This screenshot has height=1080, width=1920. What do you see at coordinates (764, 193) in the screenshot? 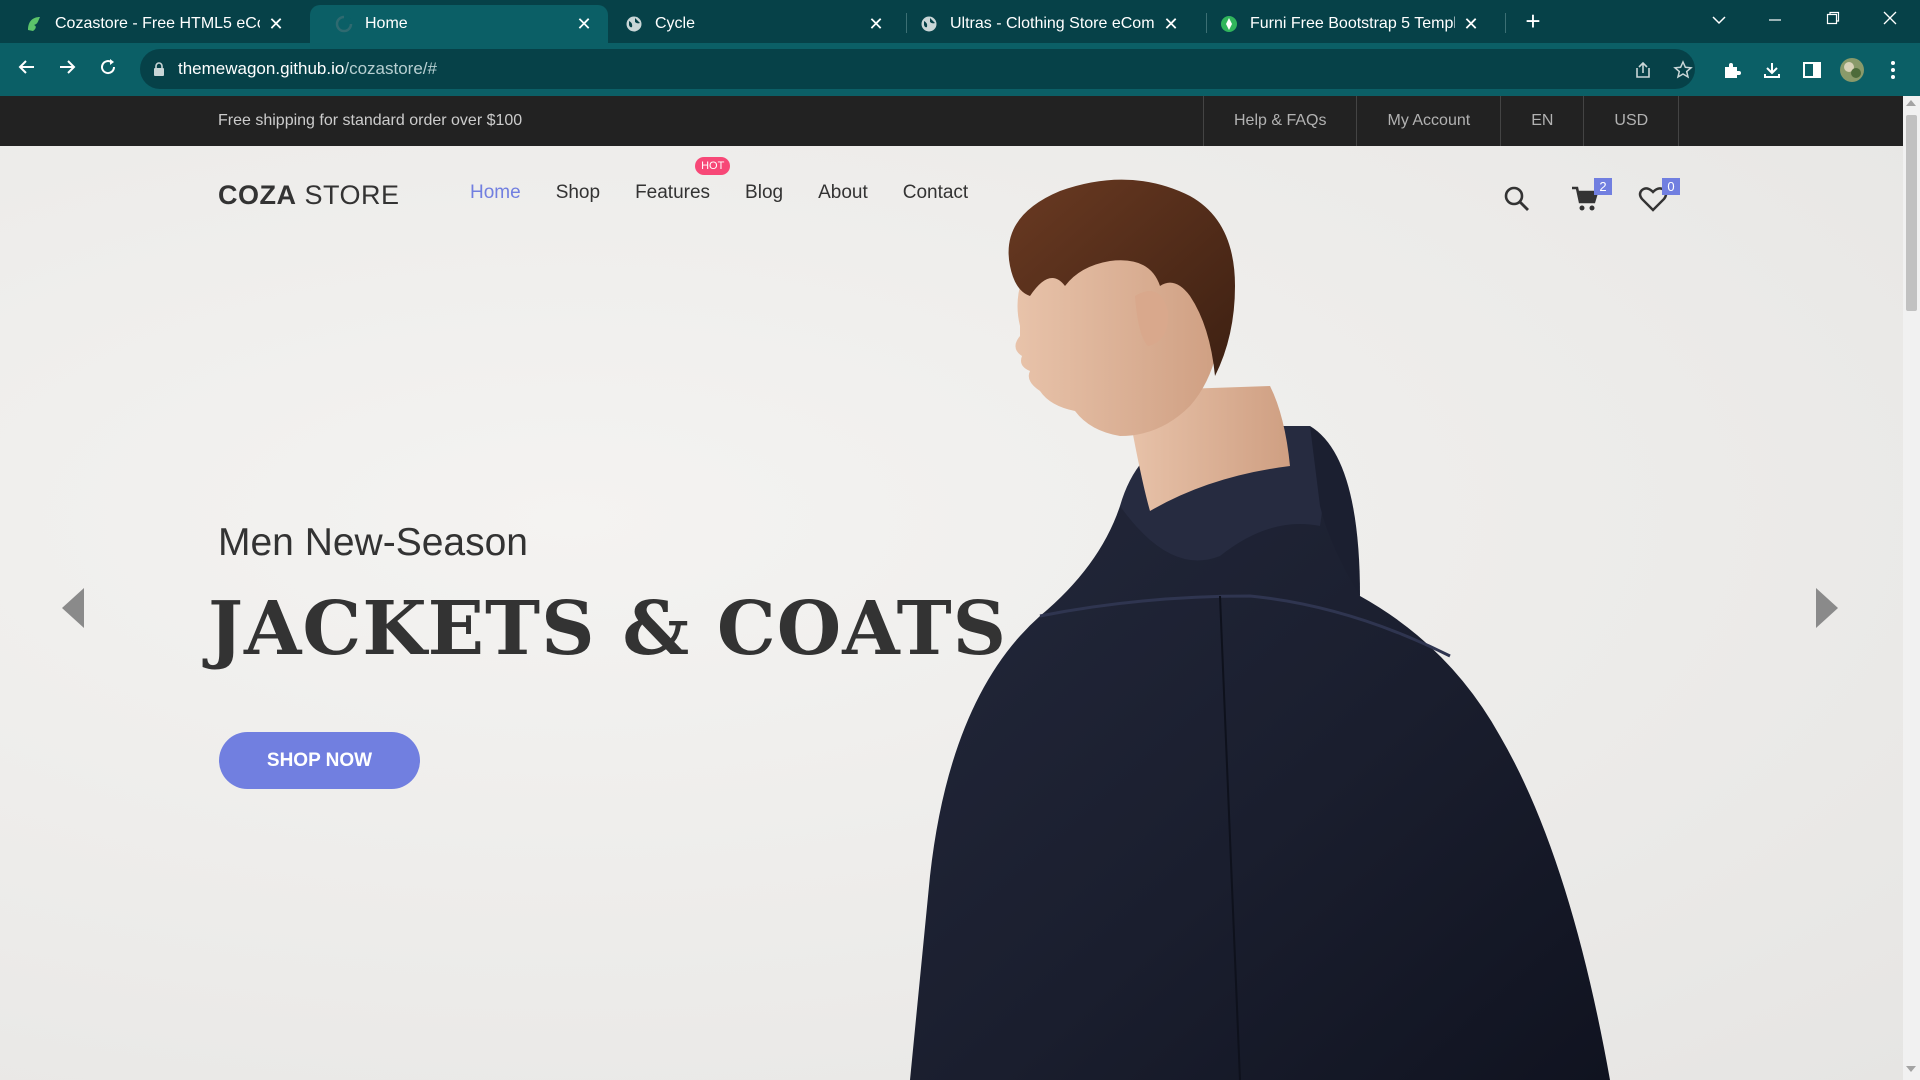
I see `menu-item-blog: Blog` at bounding box center [764, 193].